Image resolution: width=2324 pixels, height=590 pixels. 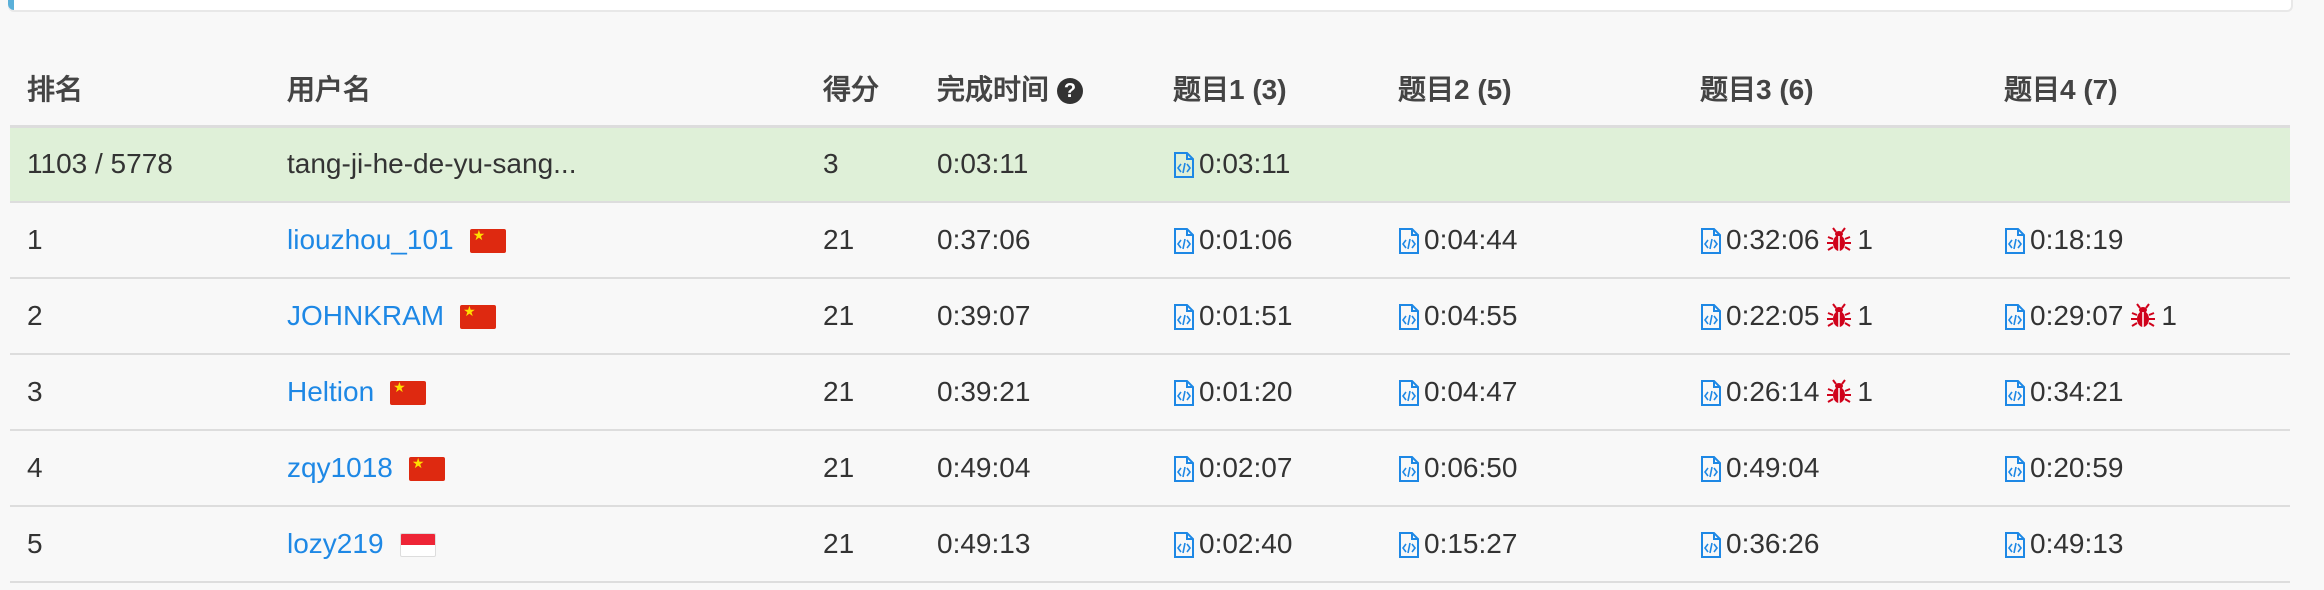 What do you see at coordinates (365, 315) in the screenshot?
I see `user-link: JOHNKRAM` at bounding box center [365, 315].